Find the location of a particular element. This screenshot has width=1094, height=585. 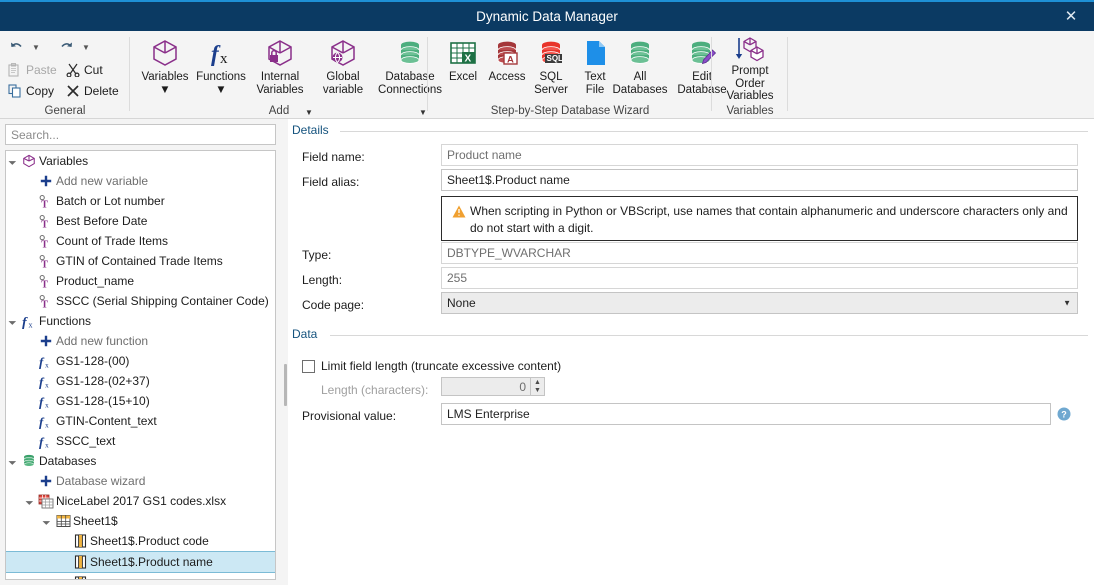

provisional-value-input: LMS Enterprise is located at coordinates (746, 414).